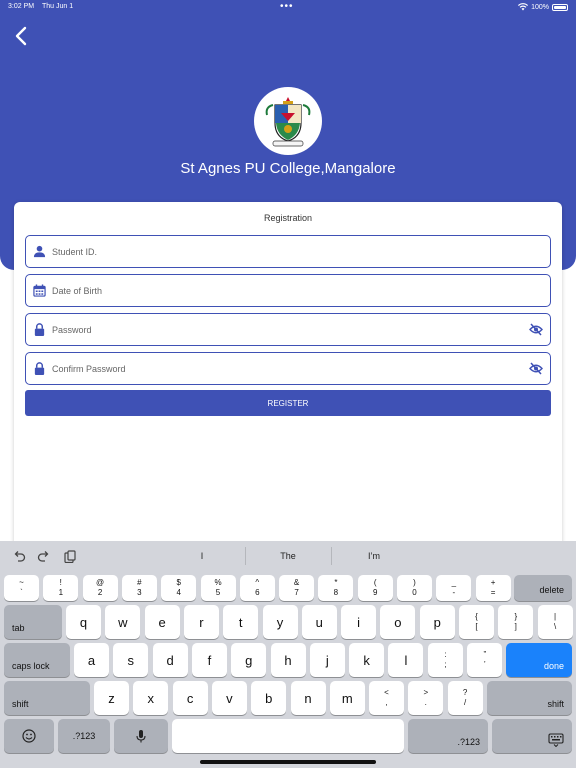  I want to click on confirm-password-field, so click(288, 368).